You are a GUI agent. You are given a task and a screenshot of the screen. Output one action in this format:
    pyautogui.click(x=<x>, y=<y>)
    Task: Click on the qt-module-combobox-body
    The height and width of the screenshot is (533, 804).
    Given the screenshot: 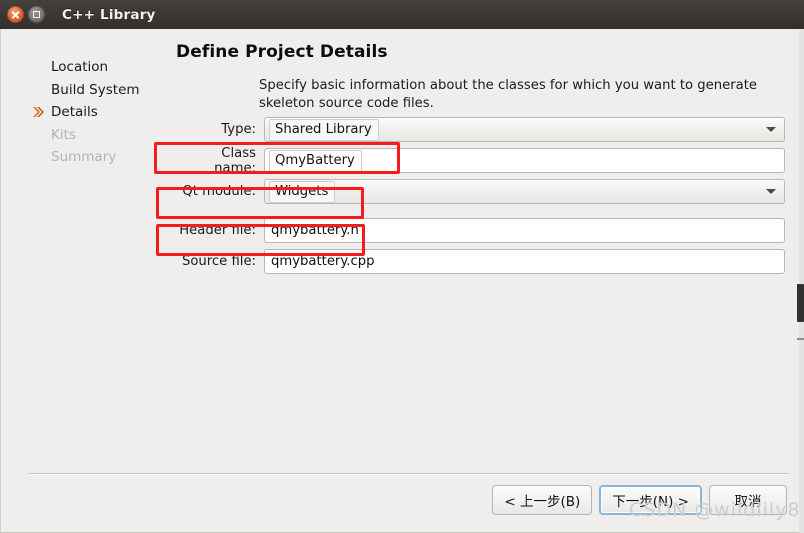 What is the action you would take?
    pyautogui.click(x=524, y=191)
    